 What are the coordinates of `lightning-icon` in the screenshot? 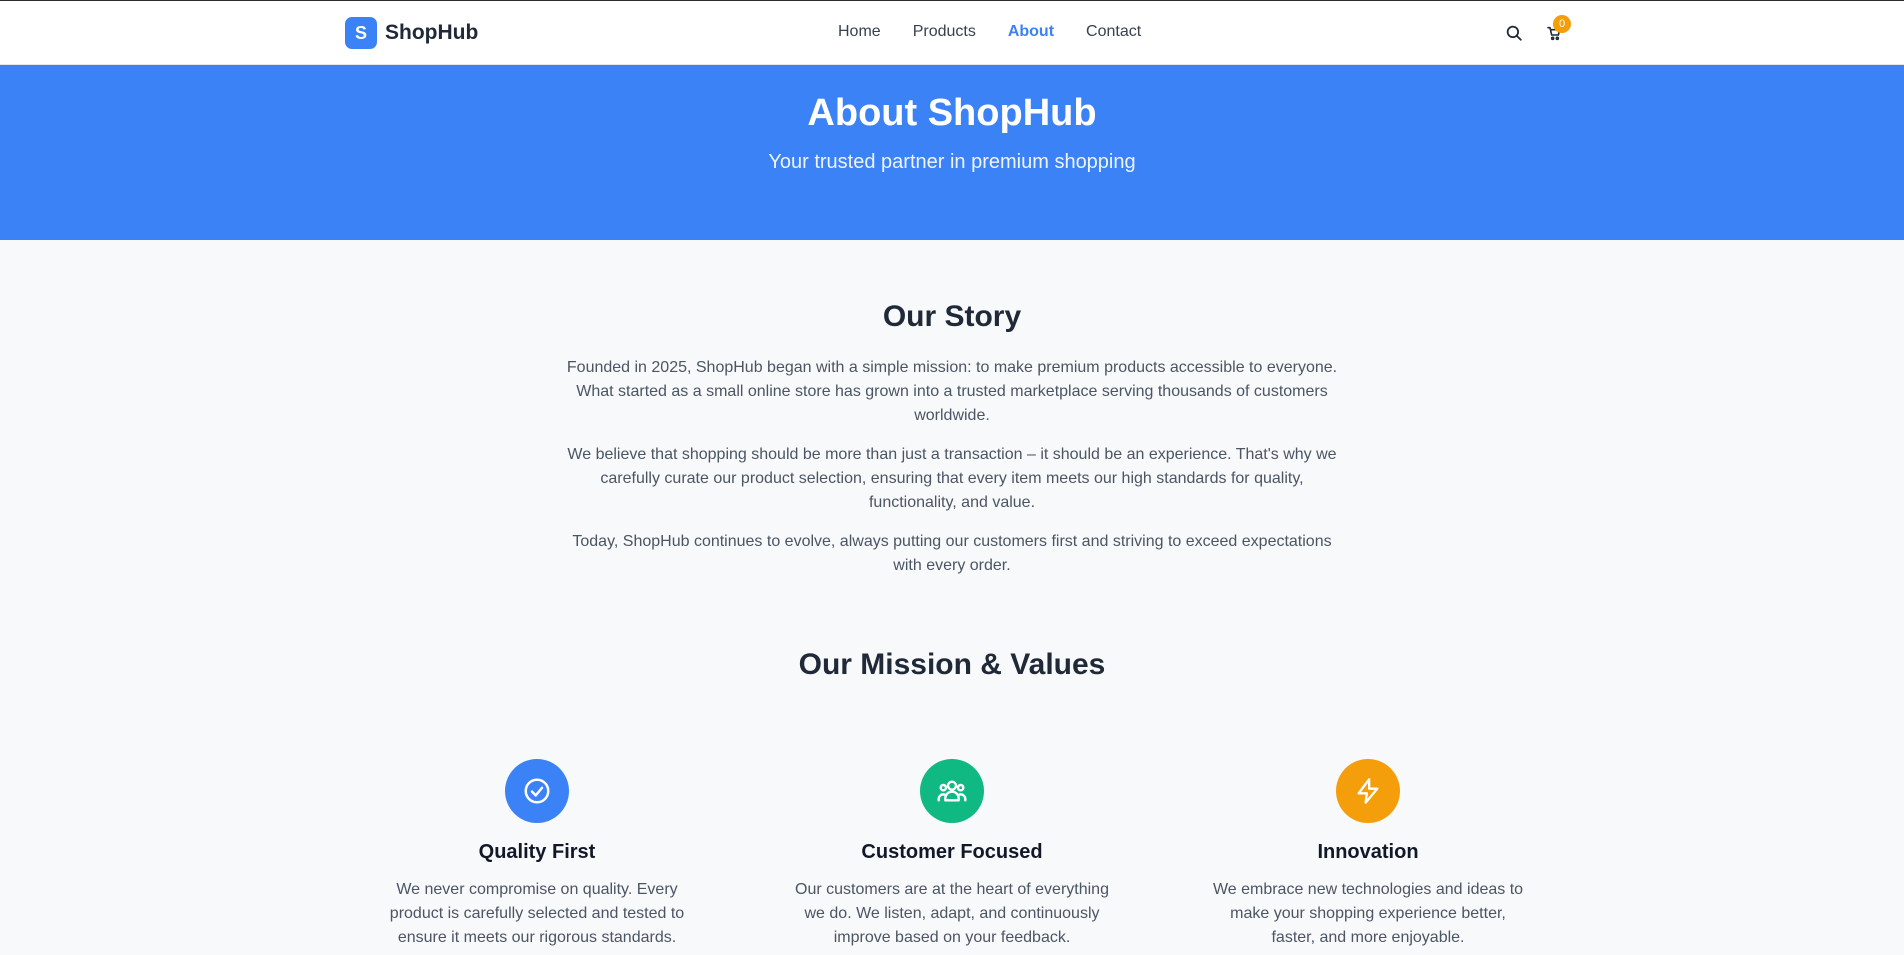 It's located at (1368, 791).